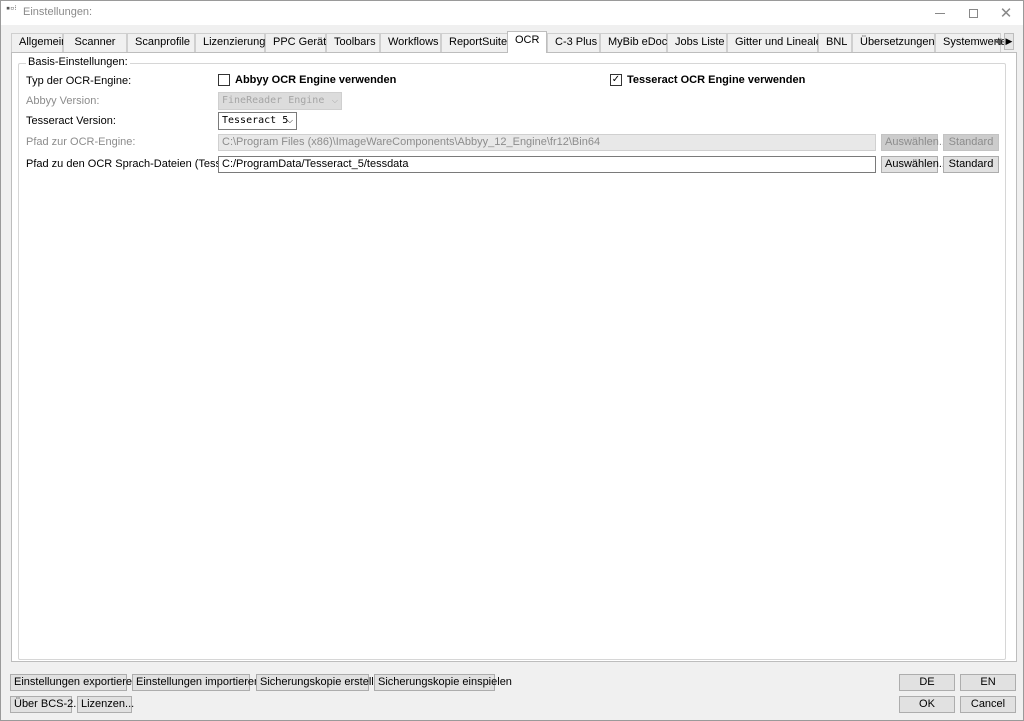  I want to click on restore-backup-button: Sicherungskopie einspielen, so click(443, 682).